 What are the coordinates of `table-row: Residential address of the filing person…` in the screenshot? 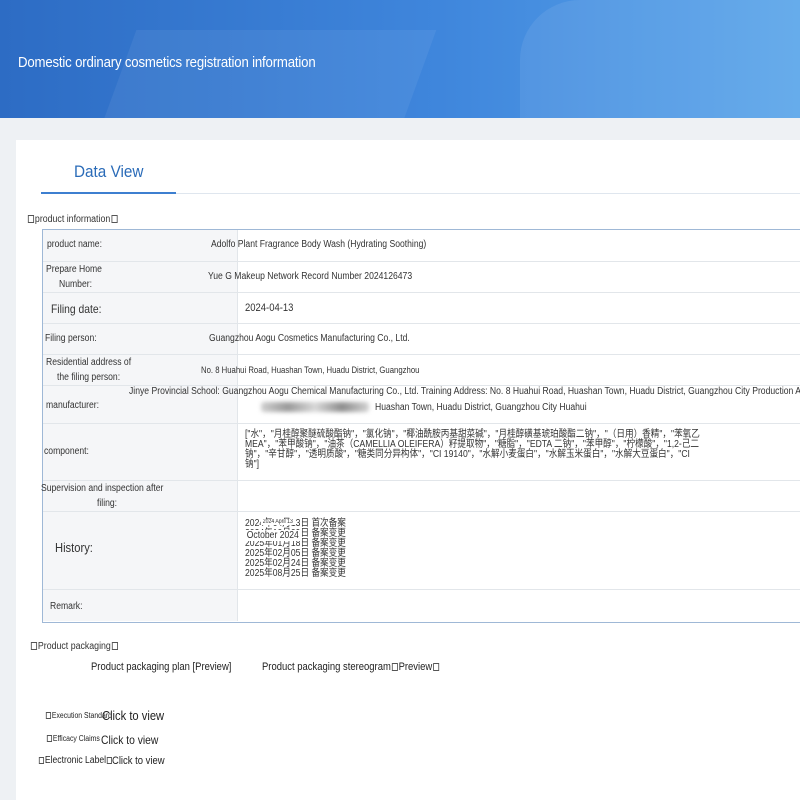 It's located at (421, 370).